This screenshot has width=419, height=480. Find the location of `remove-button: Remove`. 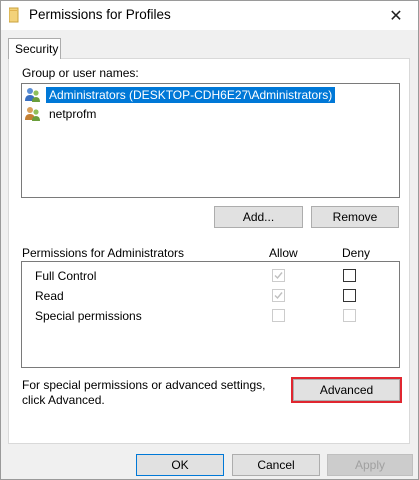

remove-button: Remove is located at coordinates (355, 217).